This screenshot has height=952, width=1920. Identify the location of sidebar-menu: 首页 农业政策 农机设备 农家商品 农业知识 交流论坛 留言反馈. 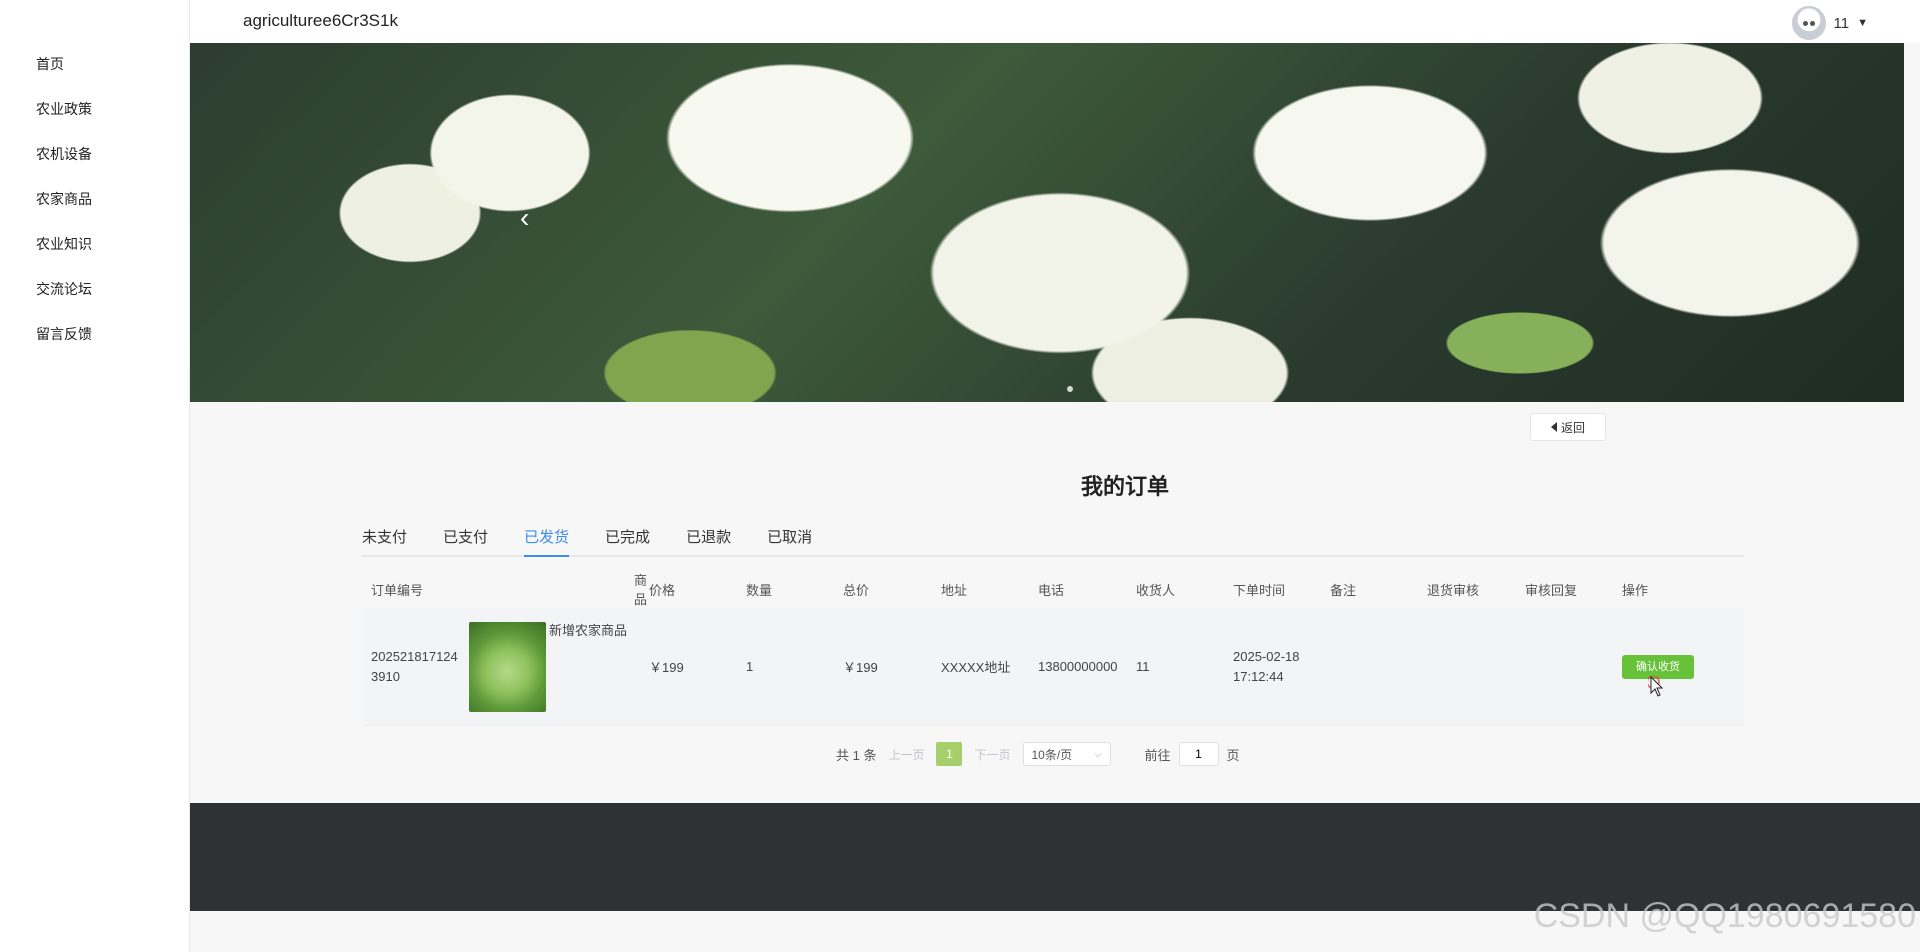
(94, 183).